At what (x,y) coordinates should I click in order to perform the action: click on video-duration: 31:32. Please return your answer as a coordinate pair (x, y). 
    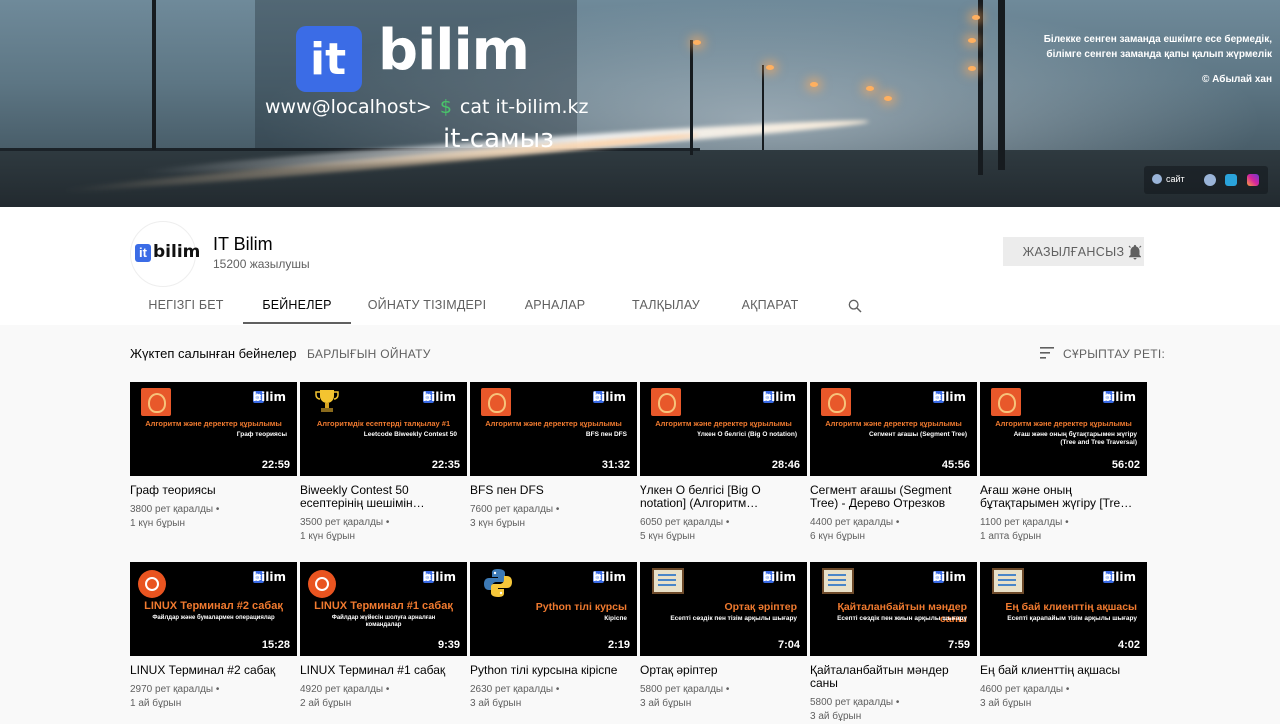
    Looking at the image, I should click on (615, 465).